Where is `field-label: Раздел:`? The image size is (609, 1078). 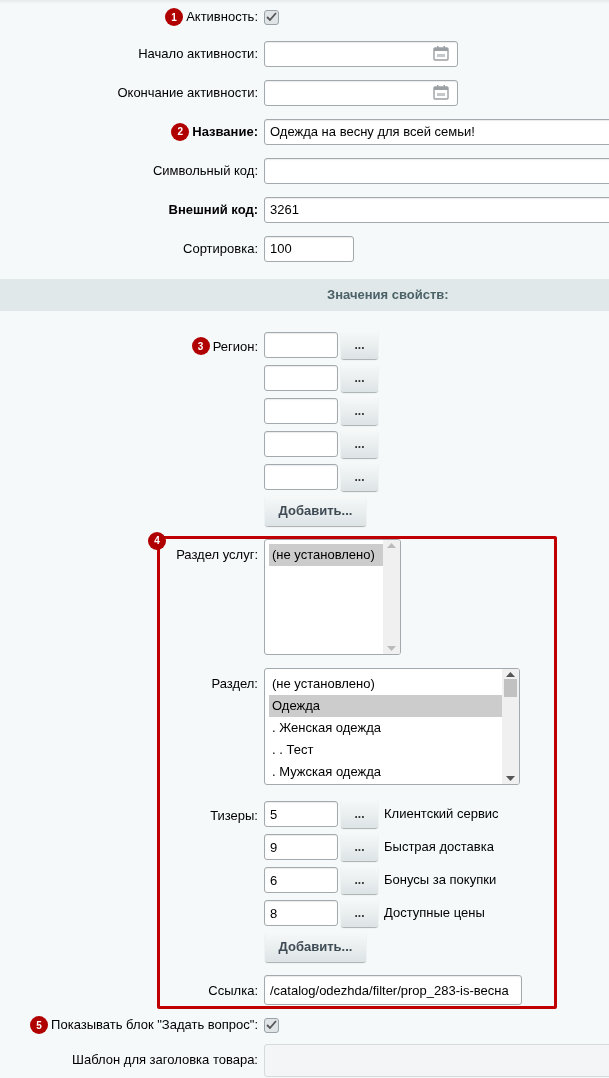
field-label: Раздел: is located at coordinates (234, 684).